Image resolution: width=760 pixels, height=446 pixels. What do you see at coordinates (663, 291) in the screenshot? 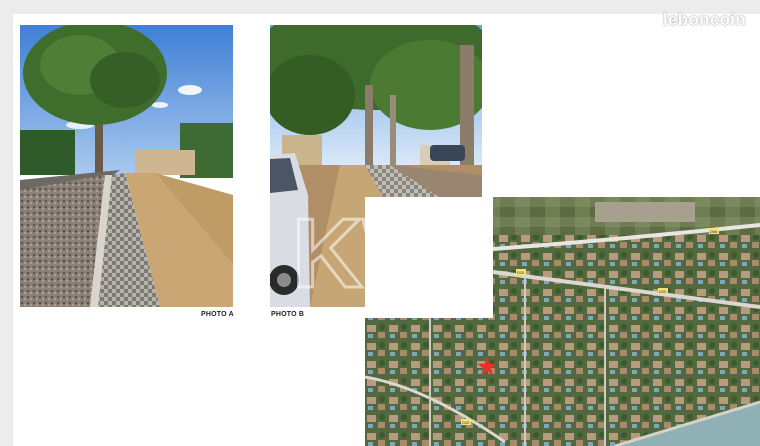
I see `road-label-d20-b: D20` at bounding box center [663, 291].